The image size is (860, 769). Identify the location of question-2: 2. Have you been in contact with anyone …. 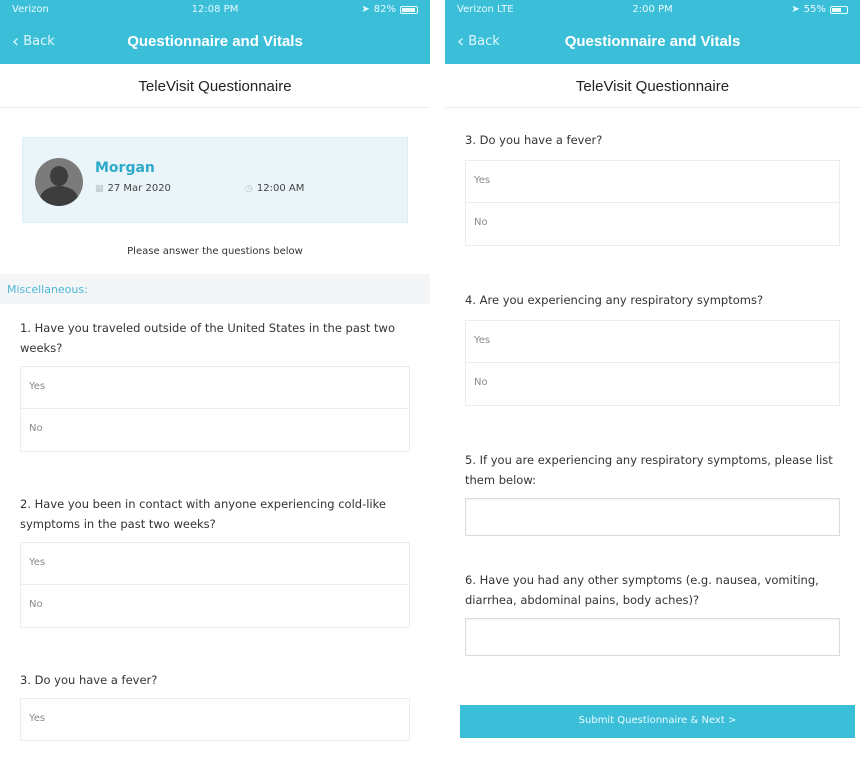
(203, 514).